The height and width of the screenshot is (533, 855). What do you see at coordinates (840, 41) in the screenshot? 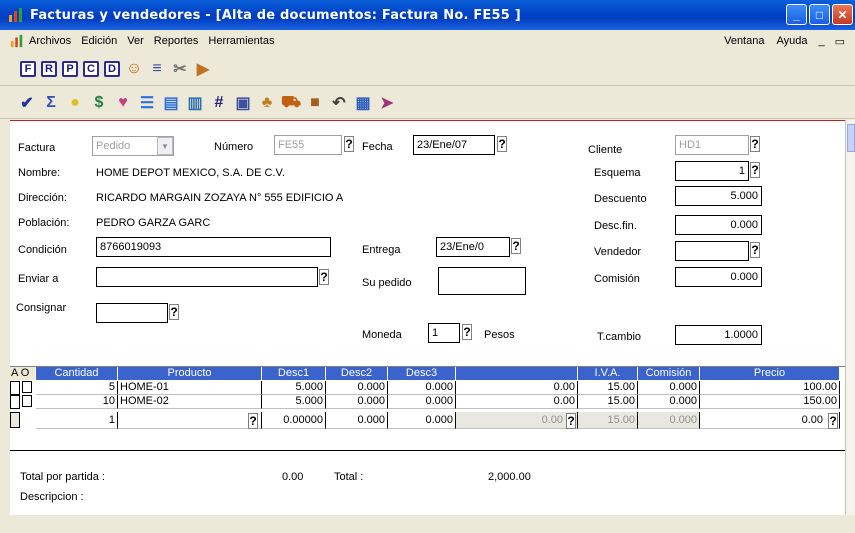
I see `mdi-restore-icon: ▭` at bounding box center [840, 41].